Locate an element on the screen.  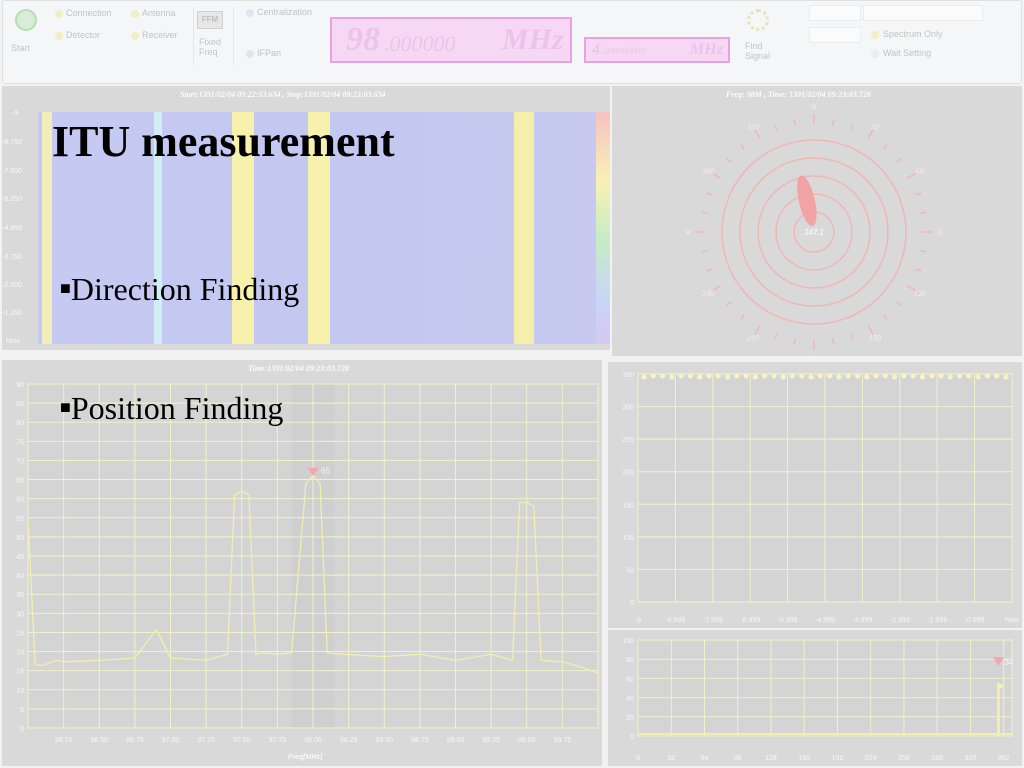
histogram-bar is located at coordinates (998, 709).